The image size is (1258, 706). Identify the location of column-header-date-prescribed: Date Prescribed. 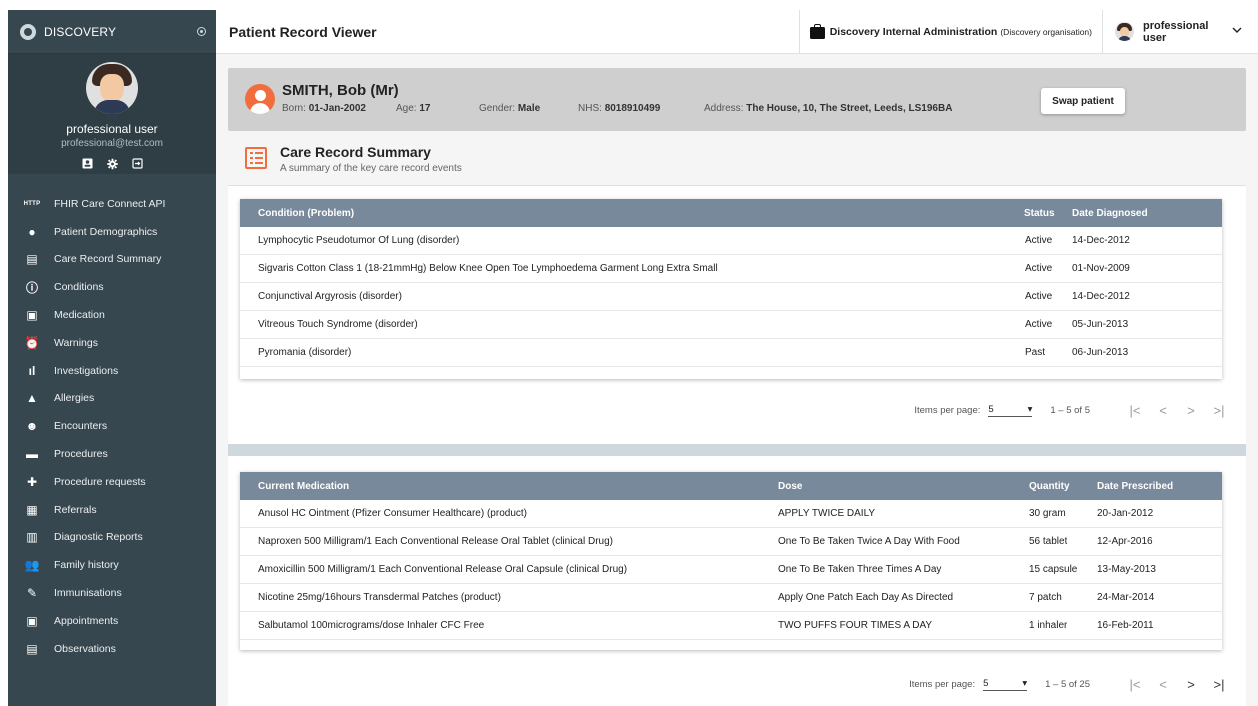
(1135, 486).